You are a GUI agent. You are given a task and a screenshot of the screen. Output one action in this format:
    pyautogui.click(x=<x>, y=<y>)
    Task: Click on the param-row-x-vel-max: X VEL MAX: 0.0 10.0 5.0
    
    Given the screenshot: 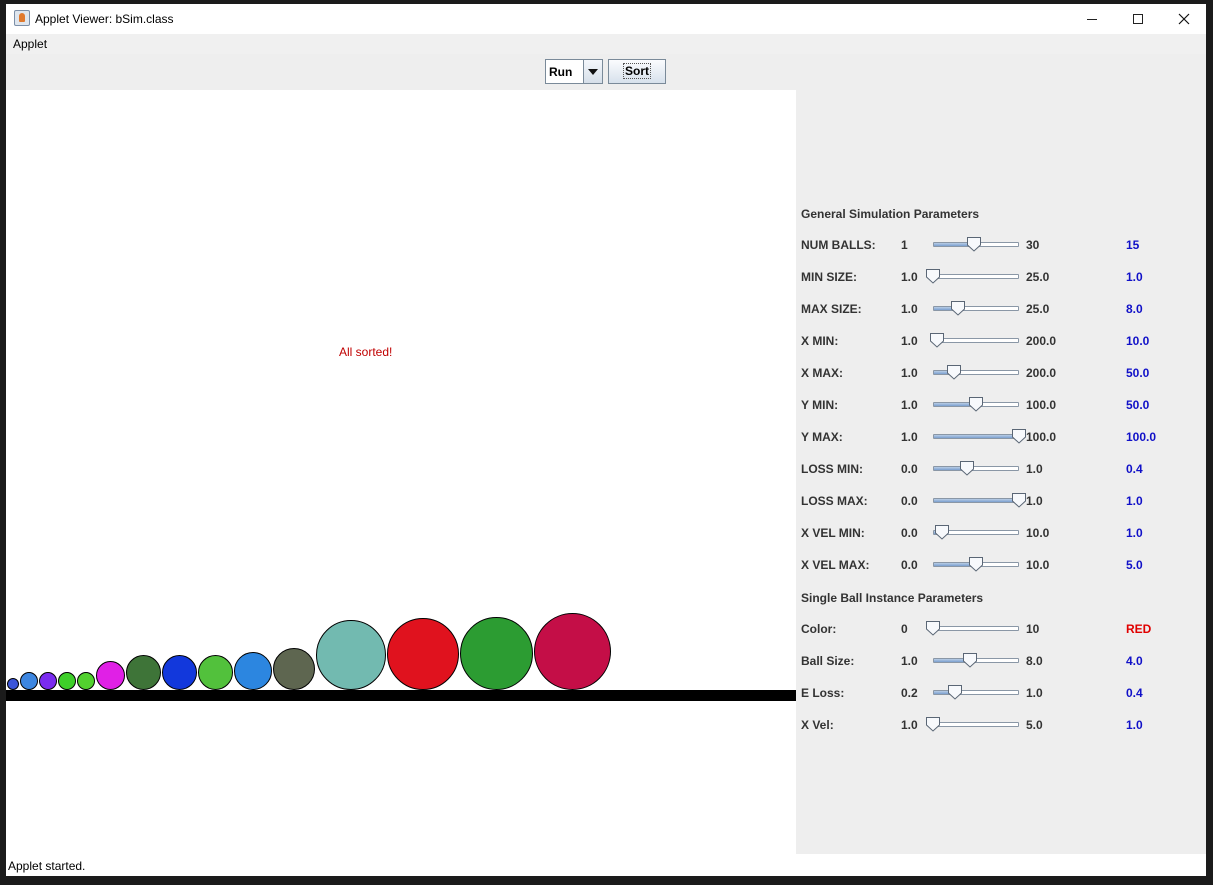 What is the action you would take?
    pyautogui.click(x=1001, y=565)
    